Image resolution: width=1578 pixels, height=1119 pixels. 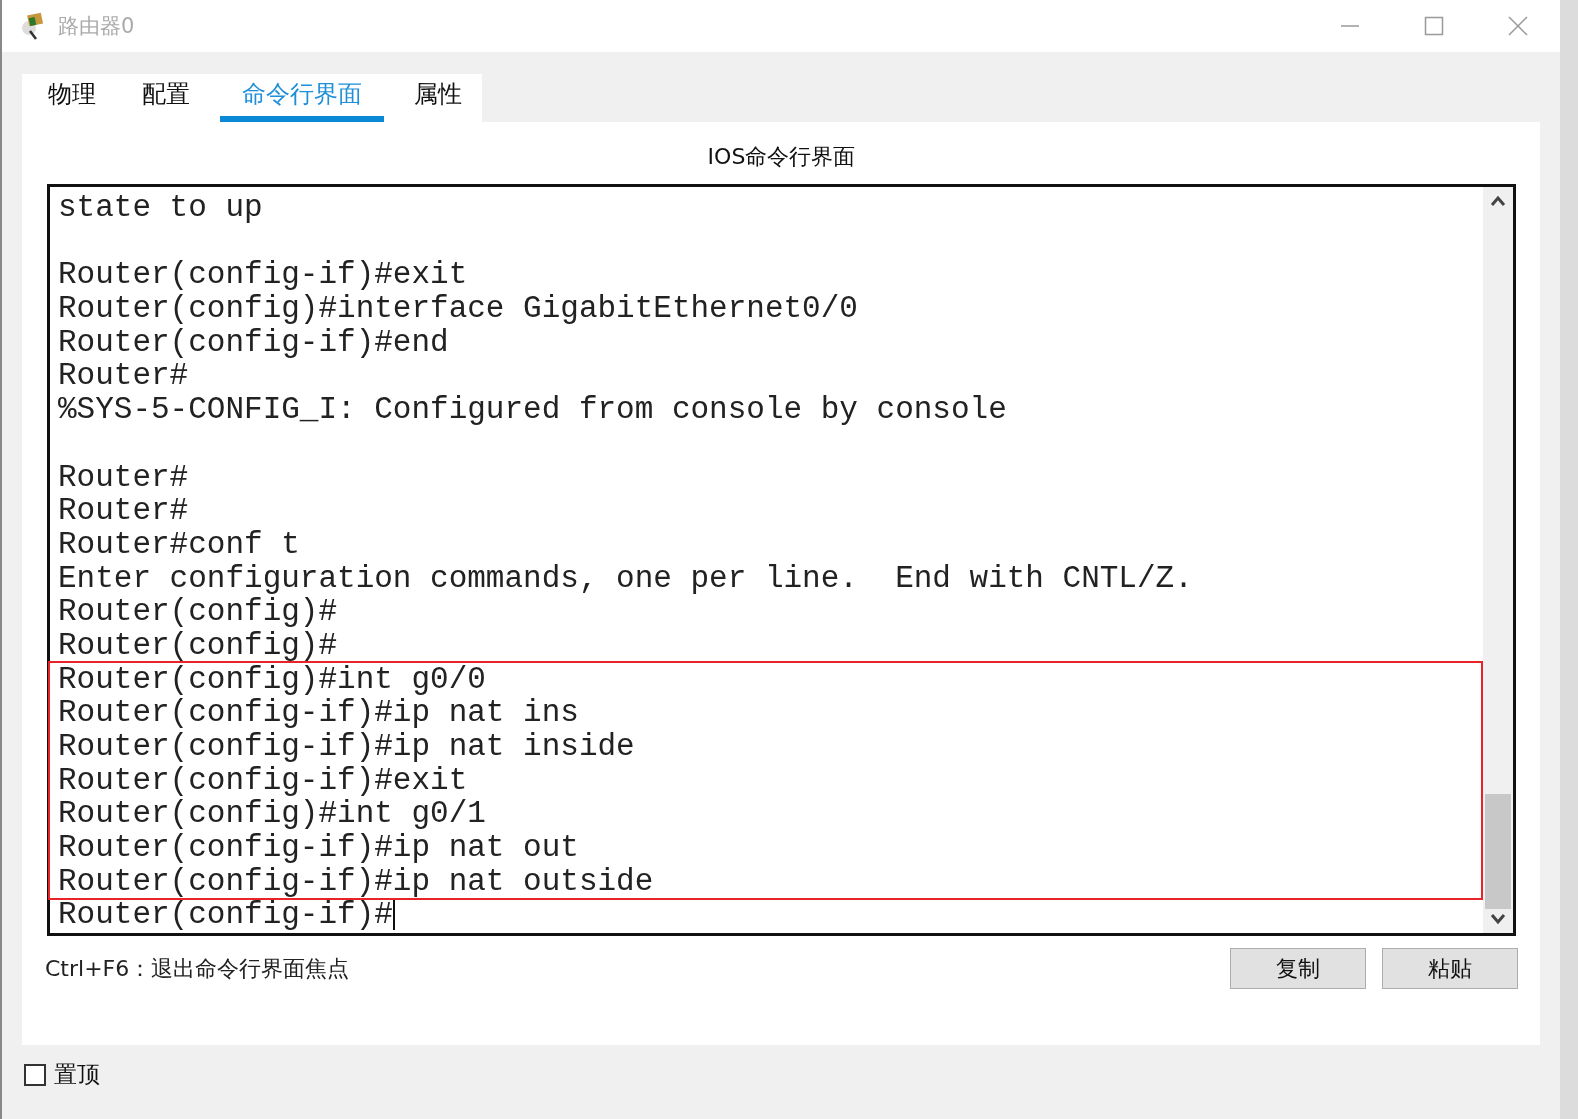 I want to click on action-button: 复制, so click(x=1298, y=968).